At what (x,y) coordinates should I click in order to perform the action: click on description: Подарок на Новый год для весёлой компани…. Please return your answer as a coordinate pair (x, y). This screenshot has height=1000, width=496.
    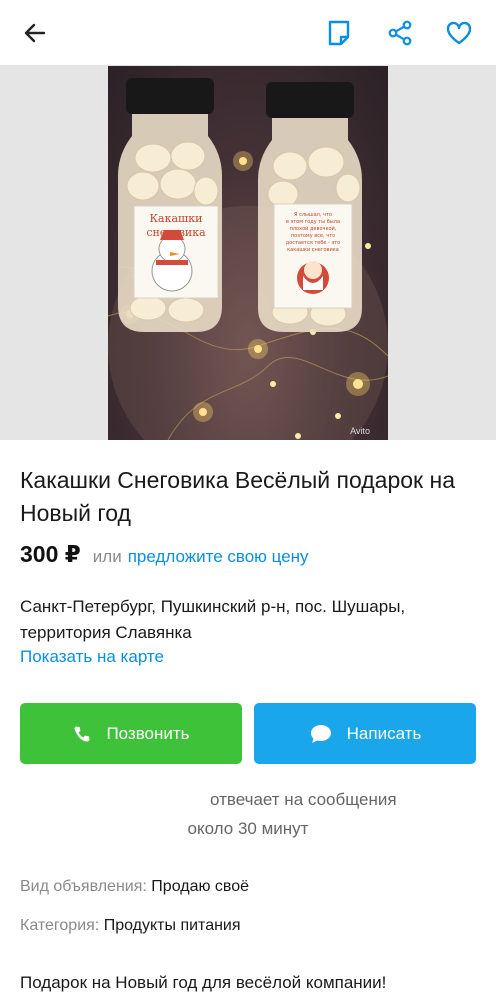
    Looking at the image, I should click on (203, 982).